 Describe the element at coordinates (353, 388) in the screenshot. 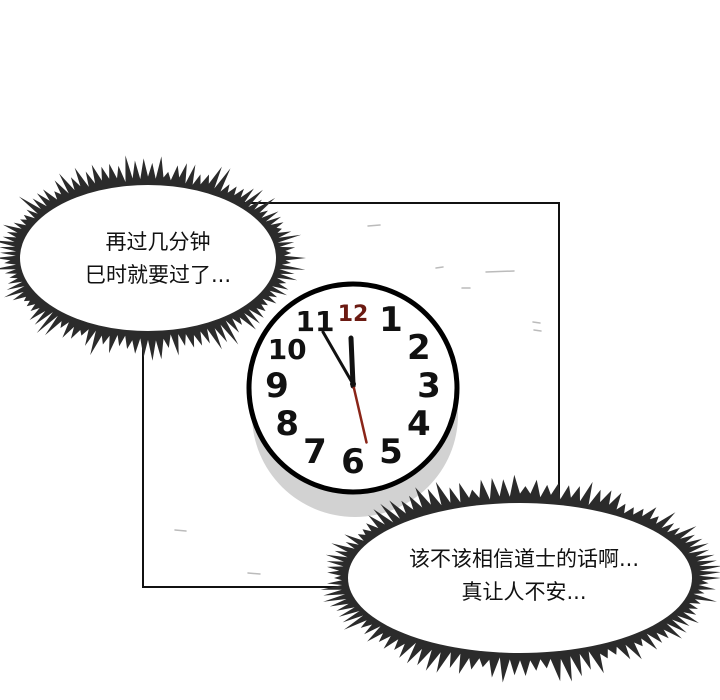

I see `wall-clock: 12 1234567891011` at that location.